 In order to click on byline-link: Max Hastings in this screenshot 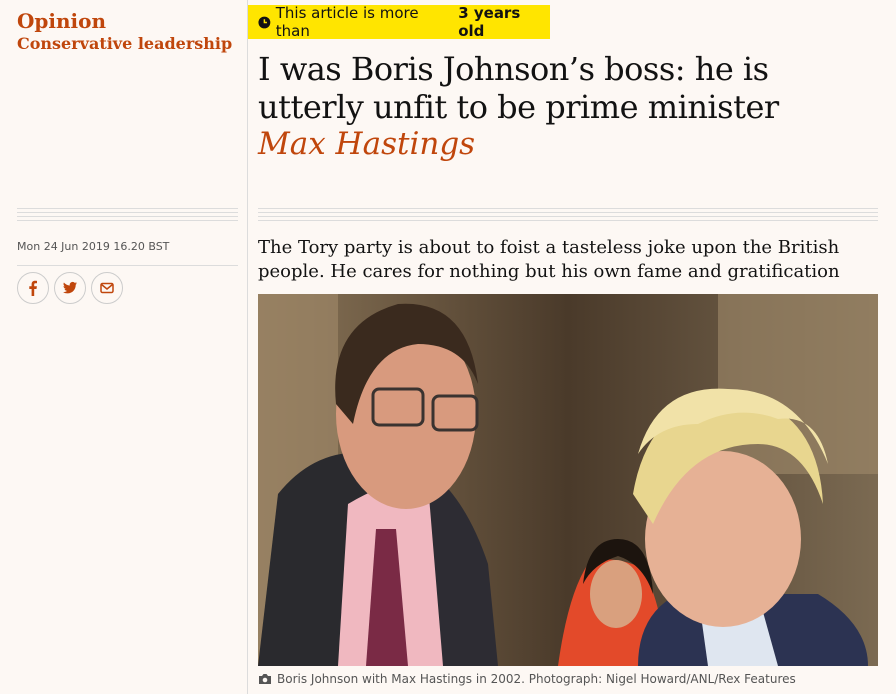, I will do `click(366, 144)`.